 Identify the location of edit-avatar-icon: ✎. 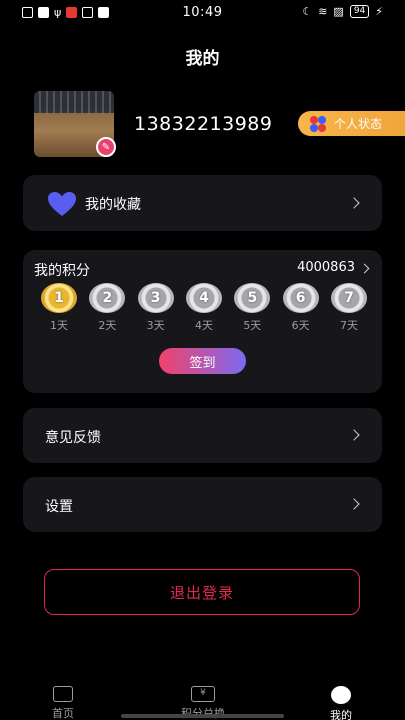
(106, 147).